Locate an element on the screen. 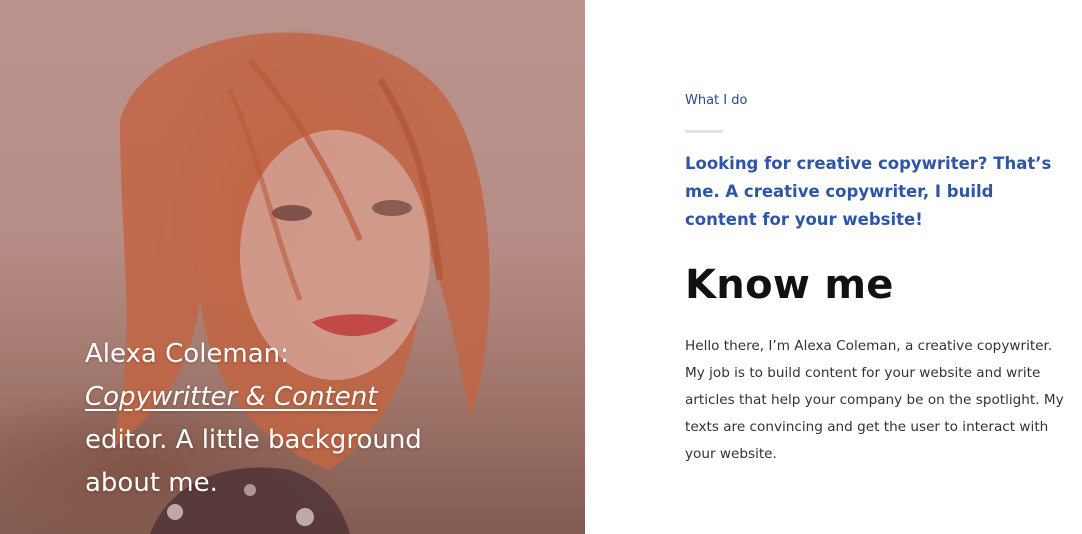 This screenshot has width=1082, height=534. hero-caption-line-1: Alexa Coleman: is located at coordinates (187, 354).